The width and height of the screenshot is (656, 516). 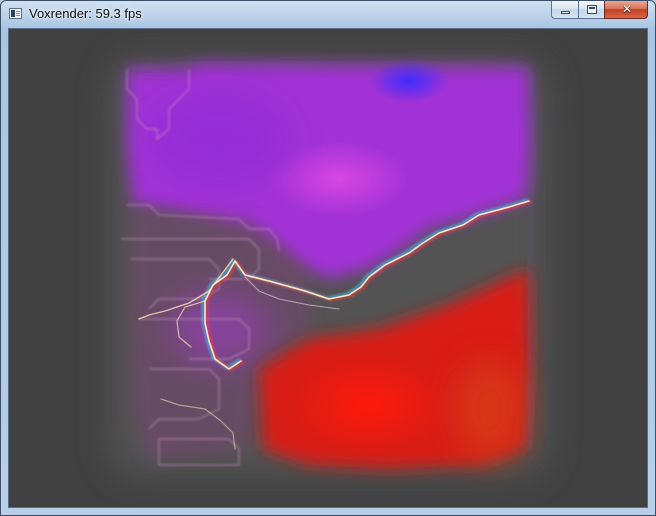 What do you see at coordinates (15, 13) in the screenshot?
I see `application-window-icon` at bounding box center [15, 13].